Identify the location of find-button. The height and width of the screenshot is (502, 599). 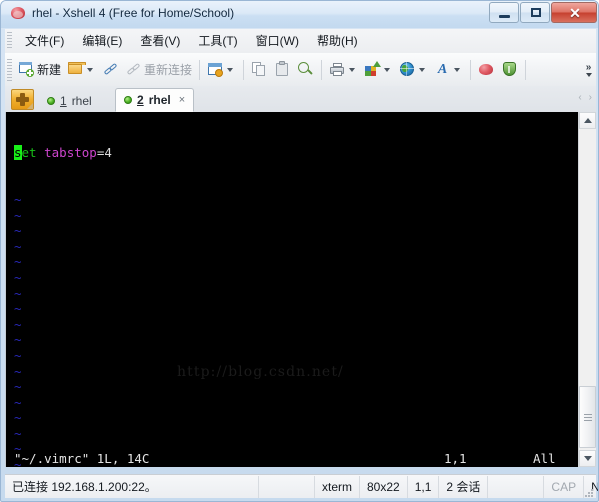
(305, 70).